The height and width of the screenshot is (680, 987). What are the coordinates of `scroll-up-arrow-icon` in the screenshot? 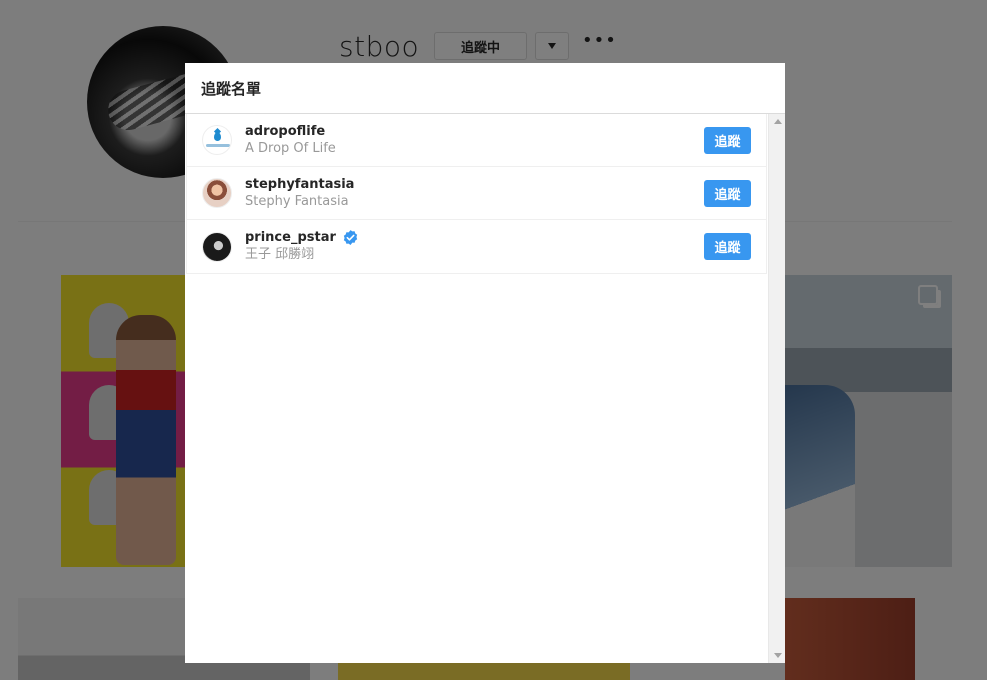 It's located at (778, 121).